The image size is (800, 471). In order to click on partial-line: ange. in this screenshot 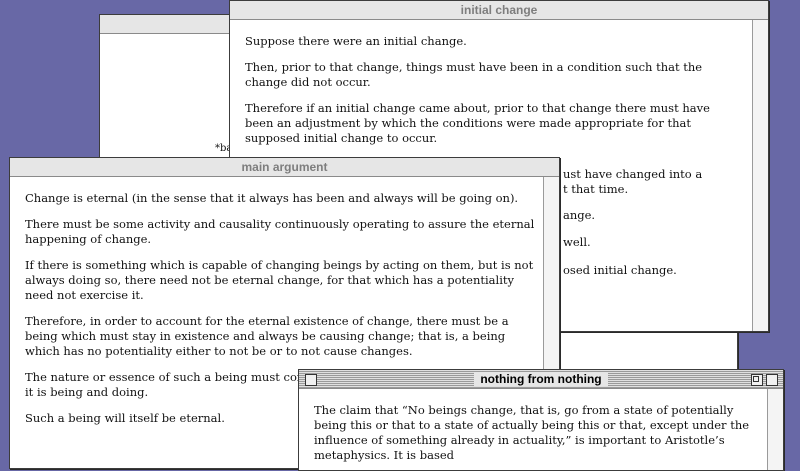, I will do `click(579, 215)`.